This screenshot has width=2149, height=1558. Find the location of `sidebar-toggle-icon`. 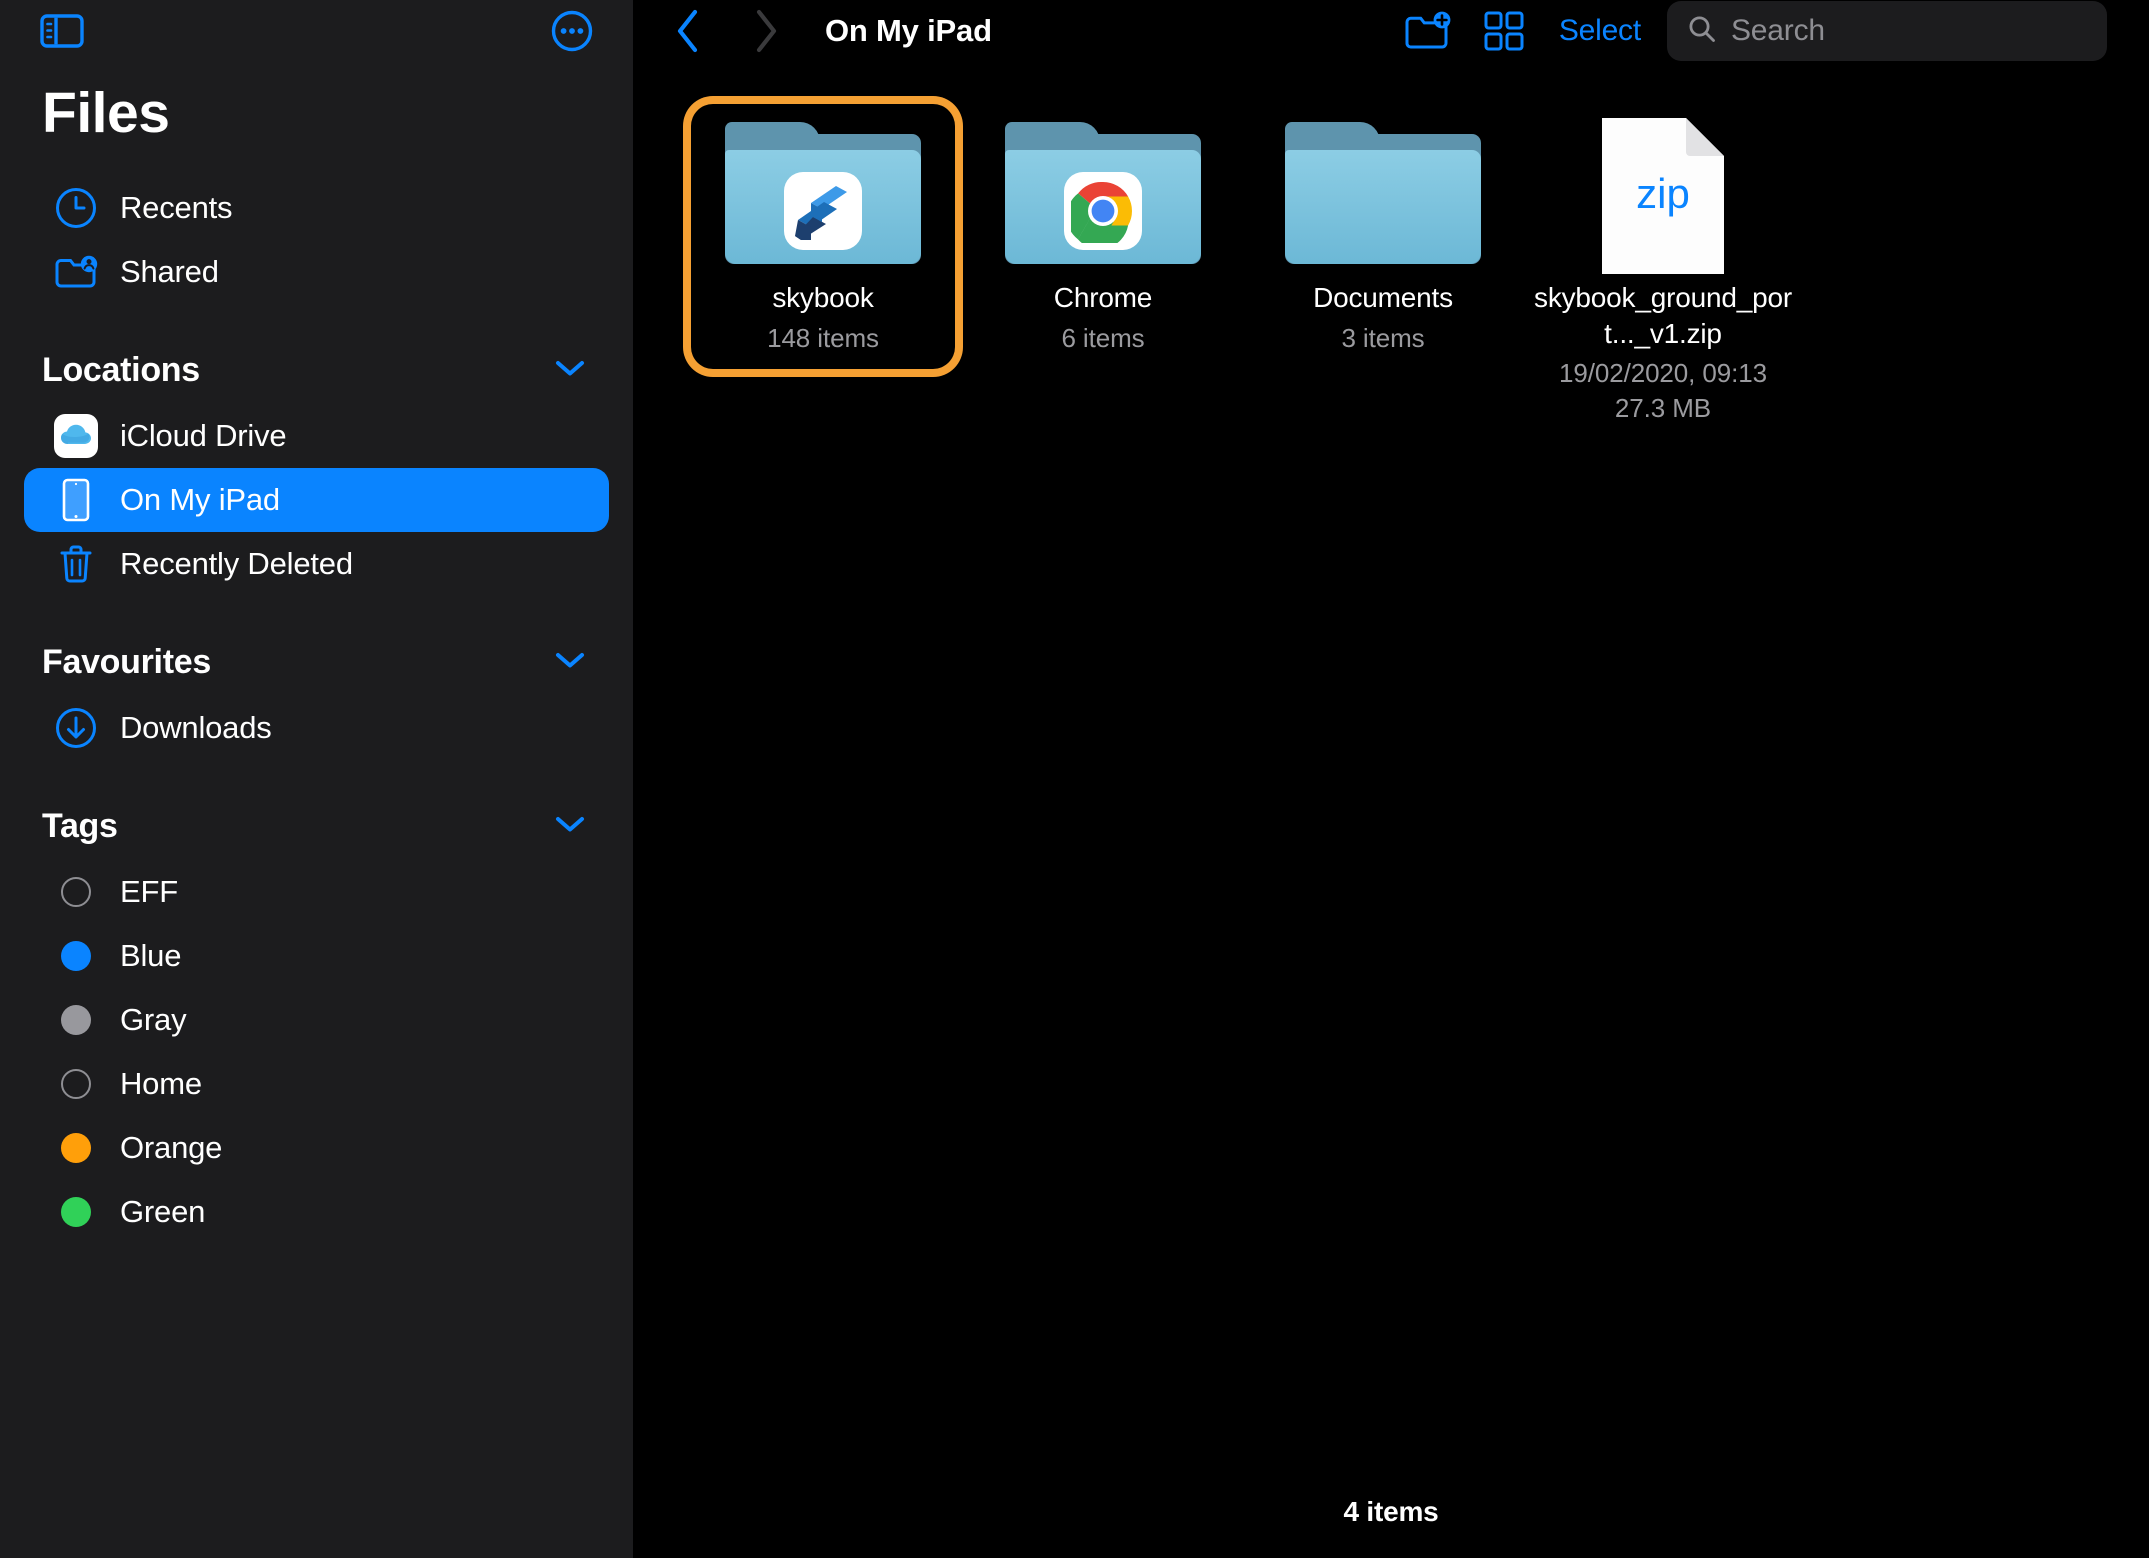

sidebar-toggle-icon is located at coordinates (62, 31).